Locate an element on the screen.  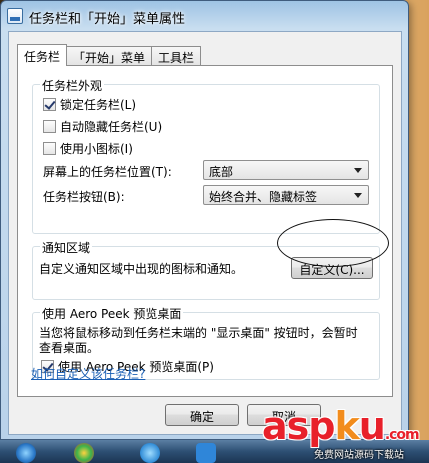
annotation-oval is located at coordinates (333, 243).